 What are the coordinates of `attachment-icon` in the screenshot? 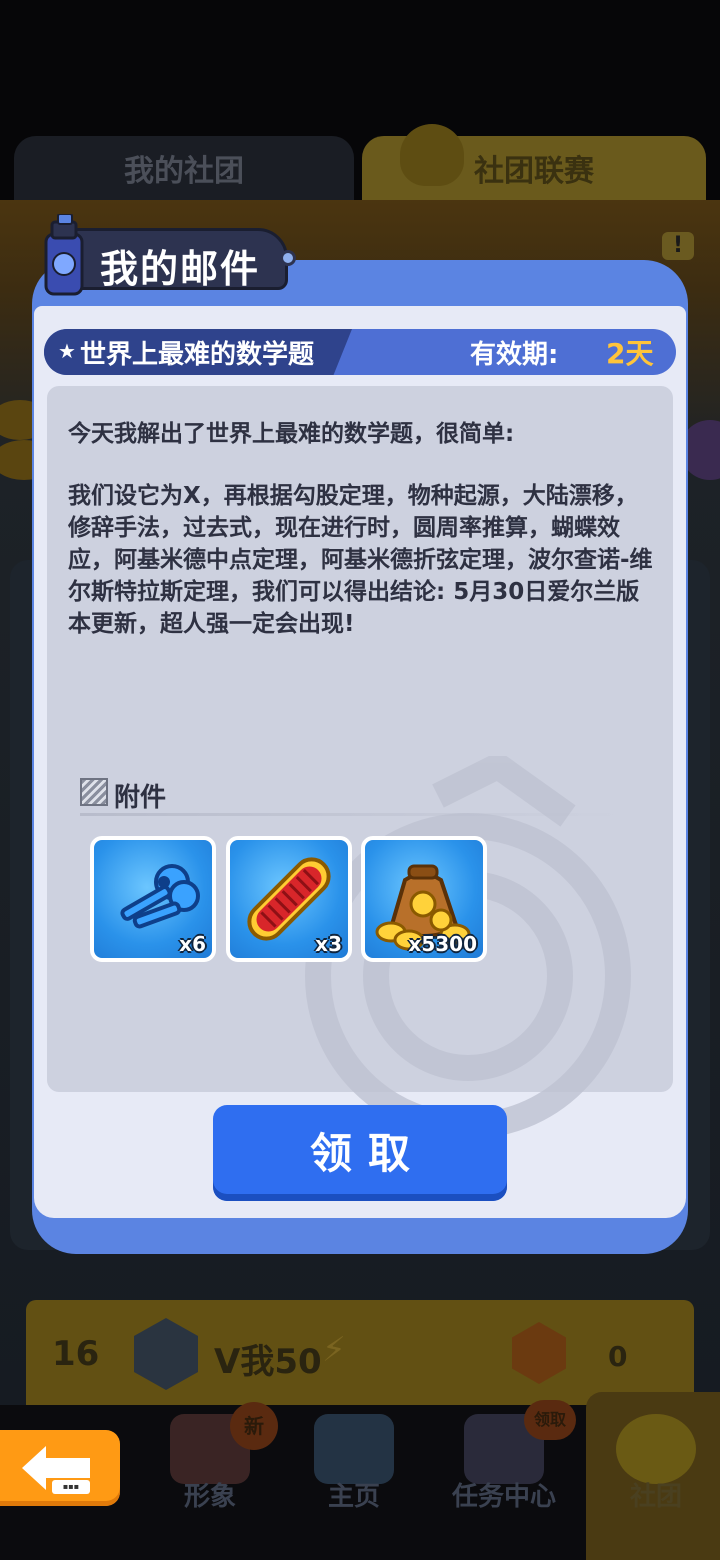 It's located at (94, 792).